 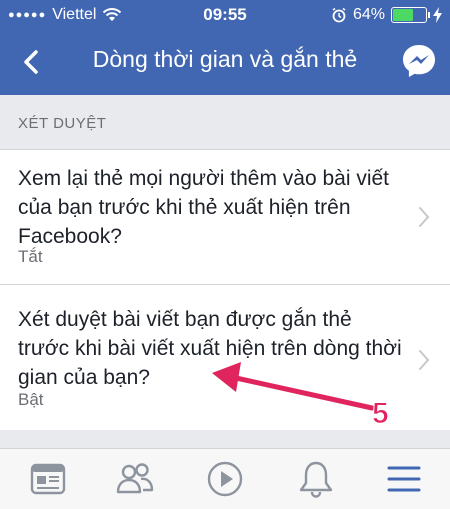 I want to click on section-header: XÉT DUYỆT, so click(x=225, y=122).